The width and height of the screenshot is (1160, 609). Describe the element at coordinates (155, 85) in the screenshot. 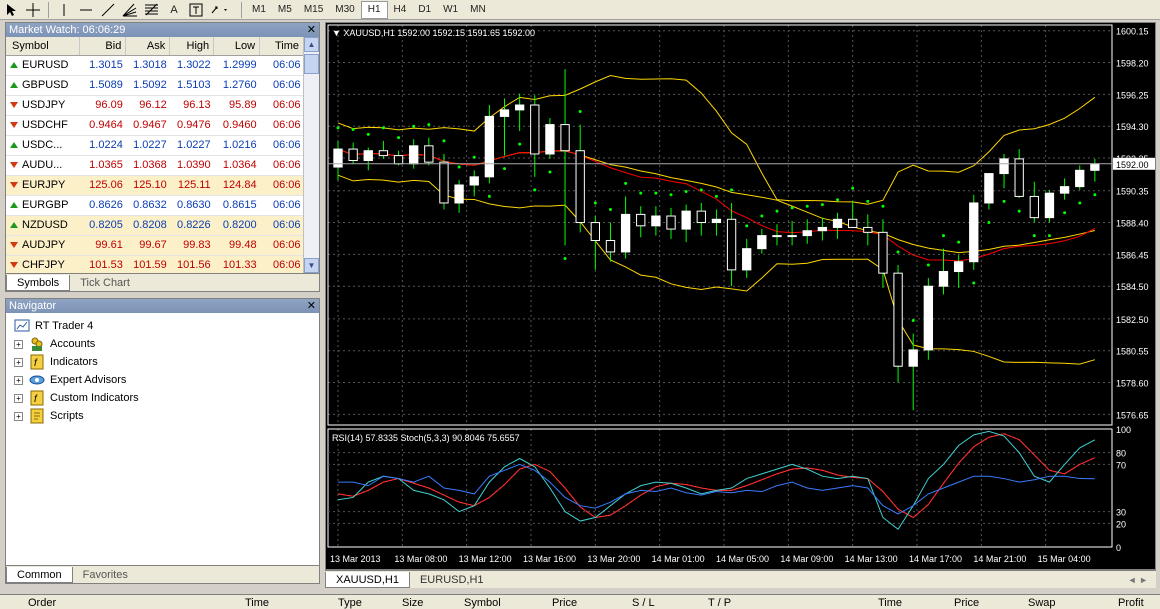

I see `table-row: GBPUSD 1.5089 1.5092 1.5103 1.2760 06:06` at that location.